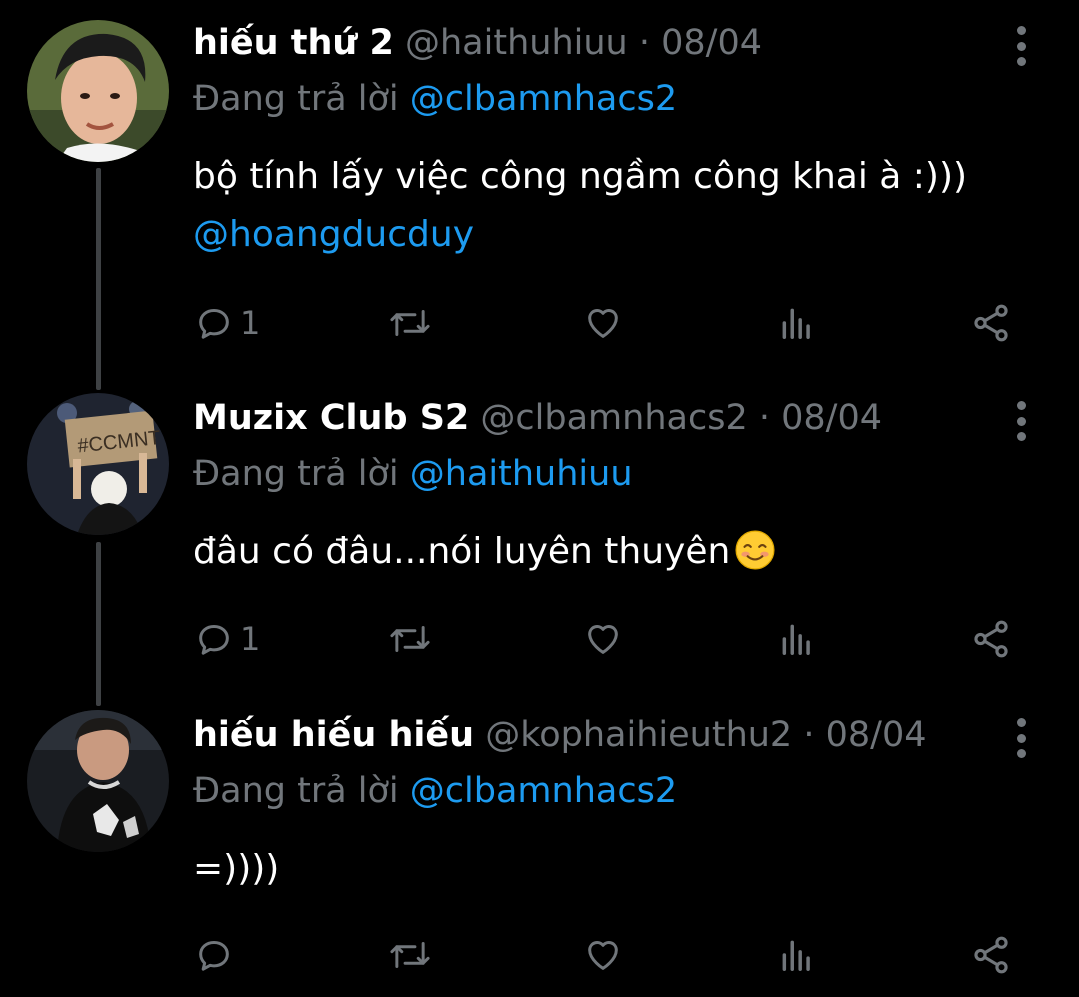 This screenshot has width=1079, height=997. I want to click on avatar: #CCMNT, so click(98, 464).